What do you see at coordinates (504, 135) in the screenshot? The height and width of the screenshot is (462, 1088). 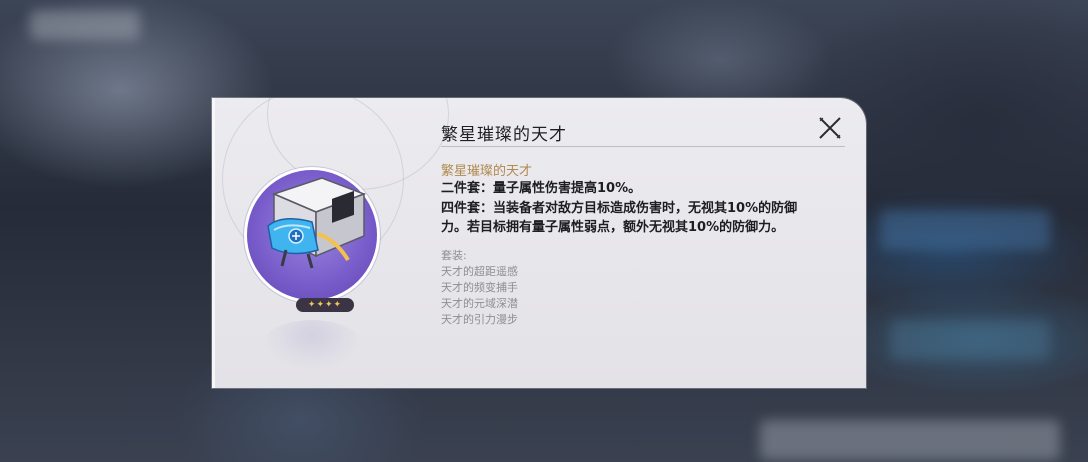 I see `dialog-title: 繁星璀璨的天才` at bounding box center [504, 135].